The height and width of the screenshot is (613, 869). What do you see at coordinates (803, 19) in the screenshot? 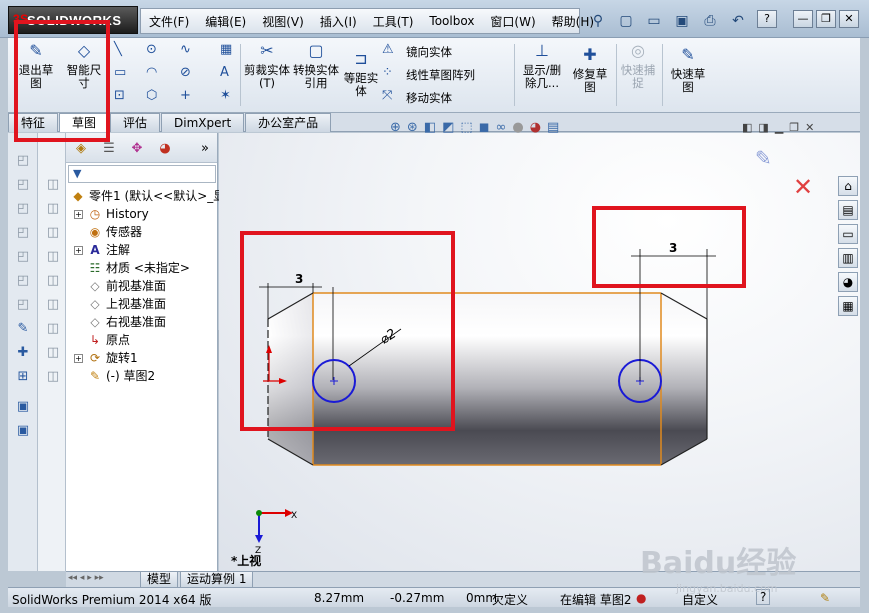
I see `minimize-button: —` at bounding box center [803, 19].